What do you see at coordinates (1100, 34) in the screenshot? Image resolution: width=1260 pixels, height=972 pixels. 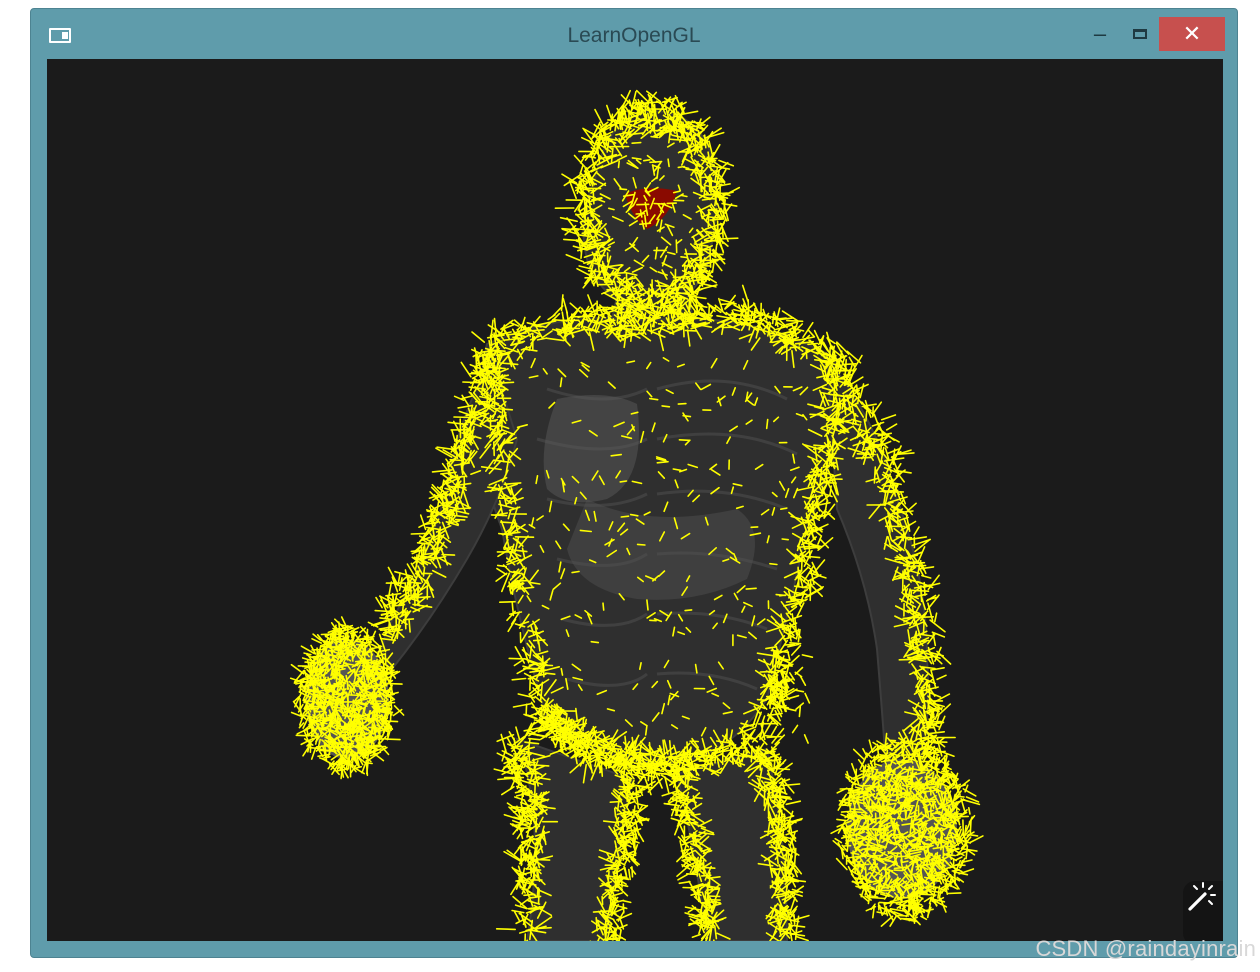 I see `minimize-button: –` at bounding box center [1100, 34].